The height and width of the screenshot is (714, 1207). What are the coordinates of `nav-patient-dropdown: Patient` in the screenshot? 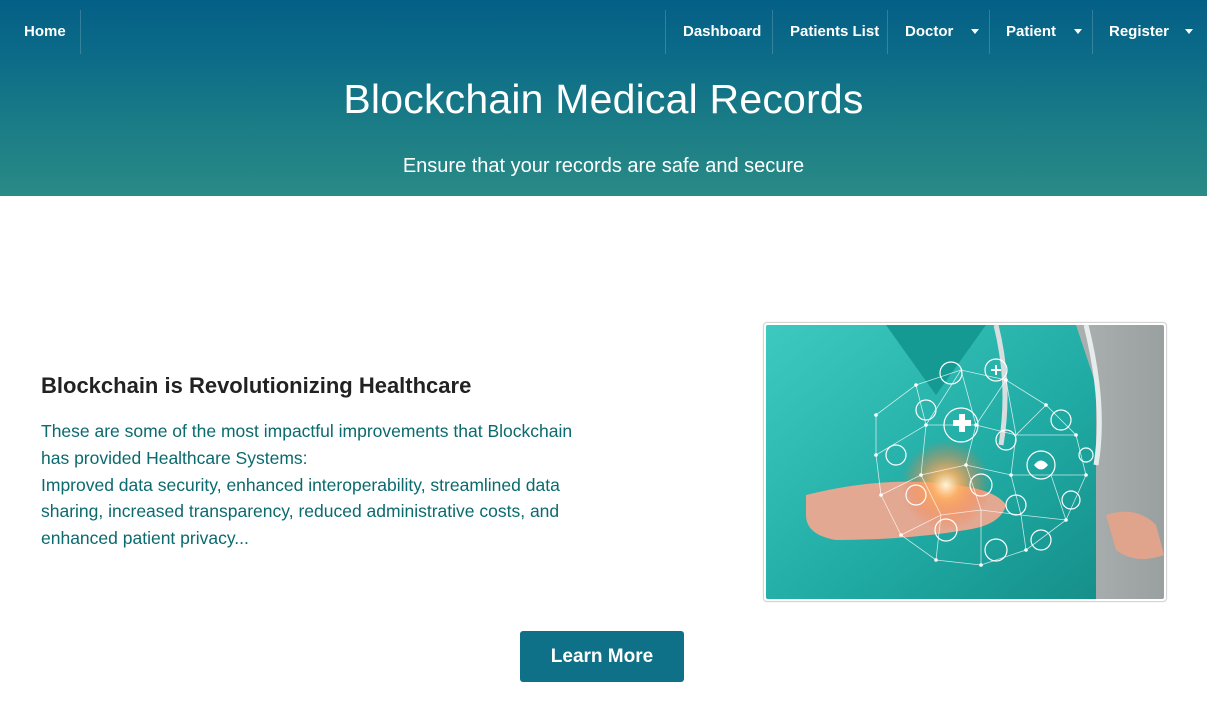 It's located at (1044, 31).